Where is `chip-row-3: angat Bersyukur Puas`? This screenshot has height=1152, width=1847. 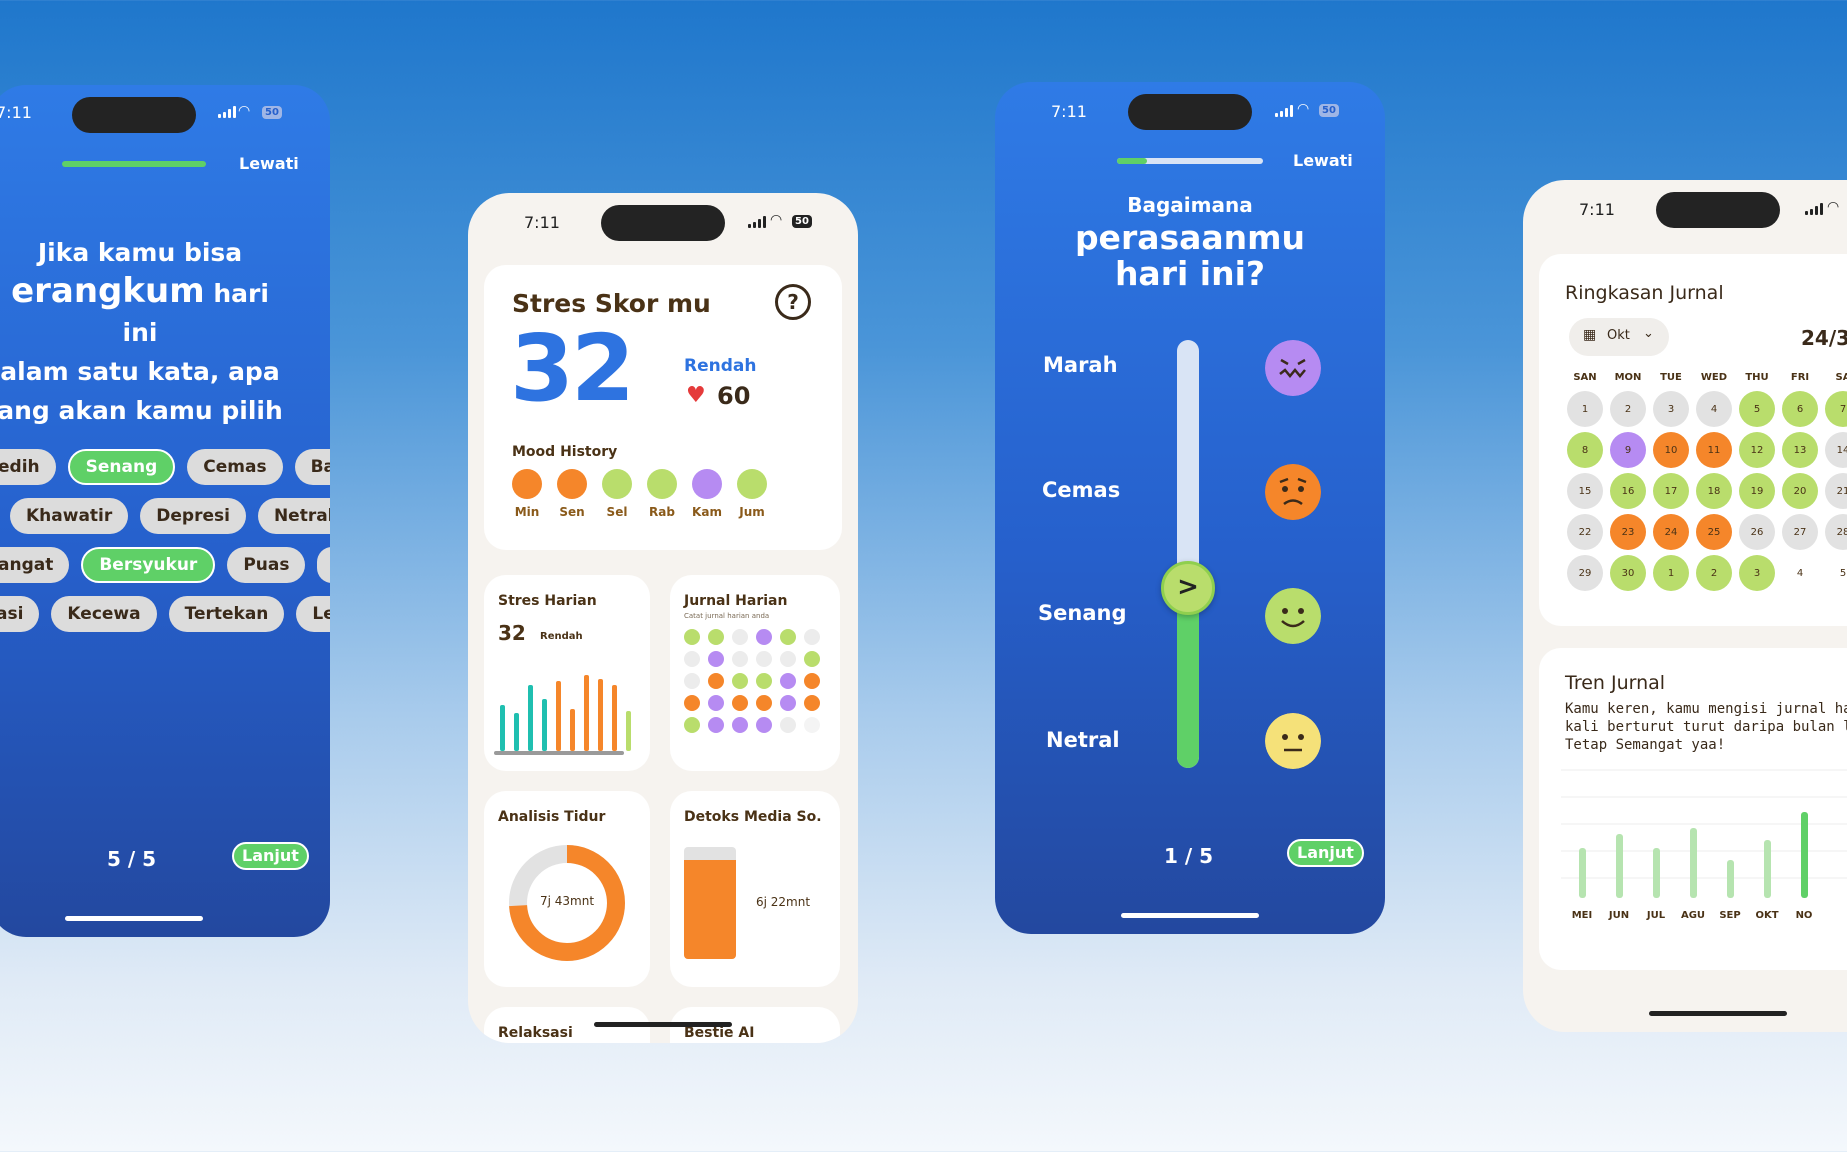 chip-row-3: angat Bersyukur Puas is located at coordinates (165, 565).